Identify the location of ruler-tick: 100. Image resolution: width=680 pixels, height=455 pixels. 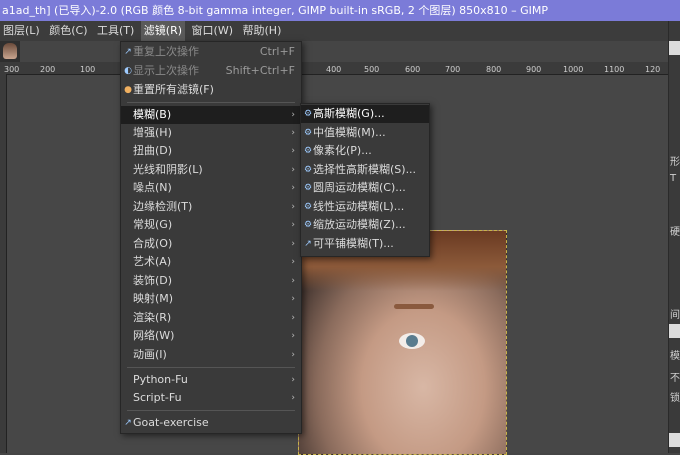
(88, 69).